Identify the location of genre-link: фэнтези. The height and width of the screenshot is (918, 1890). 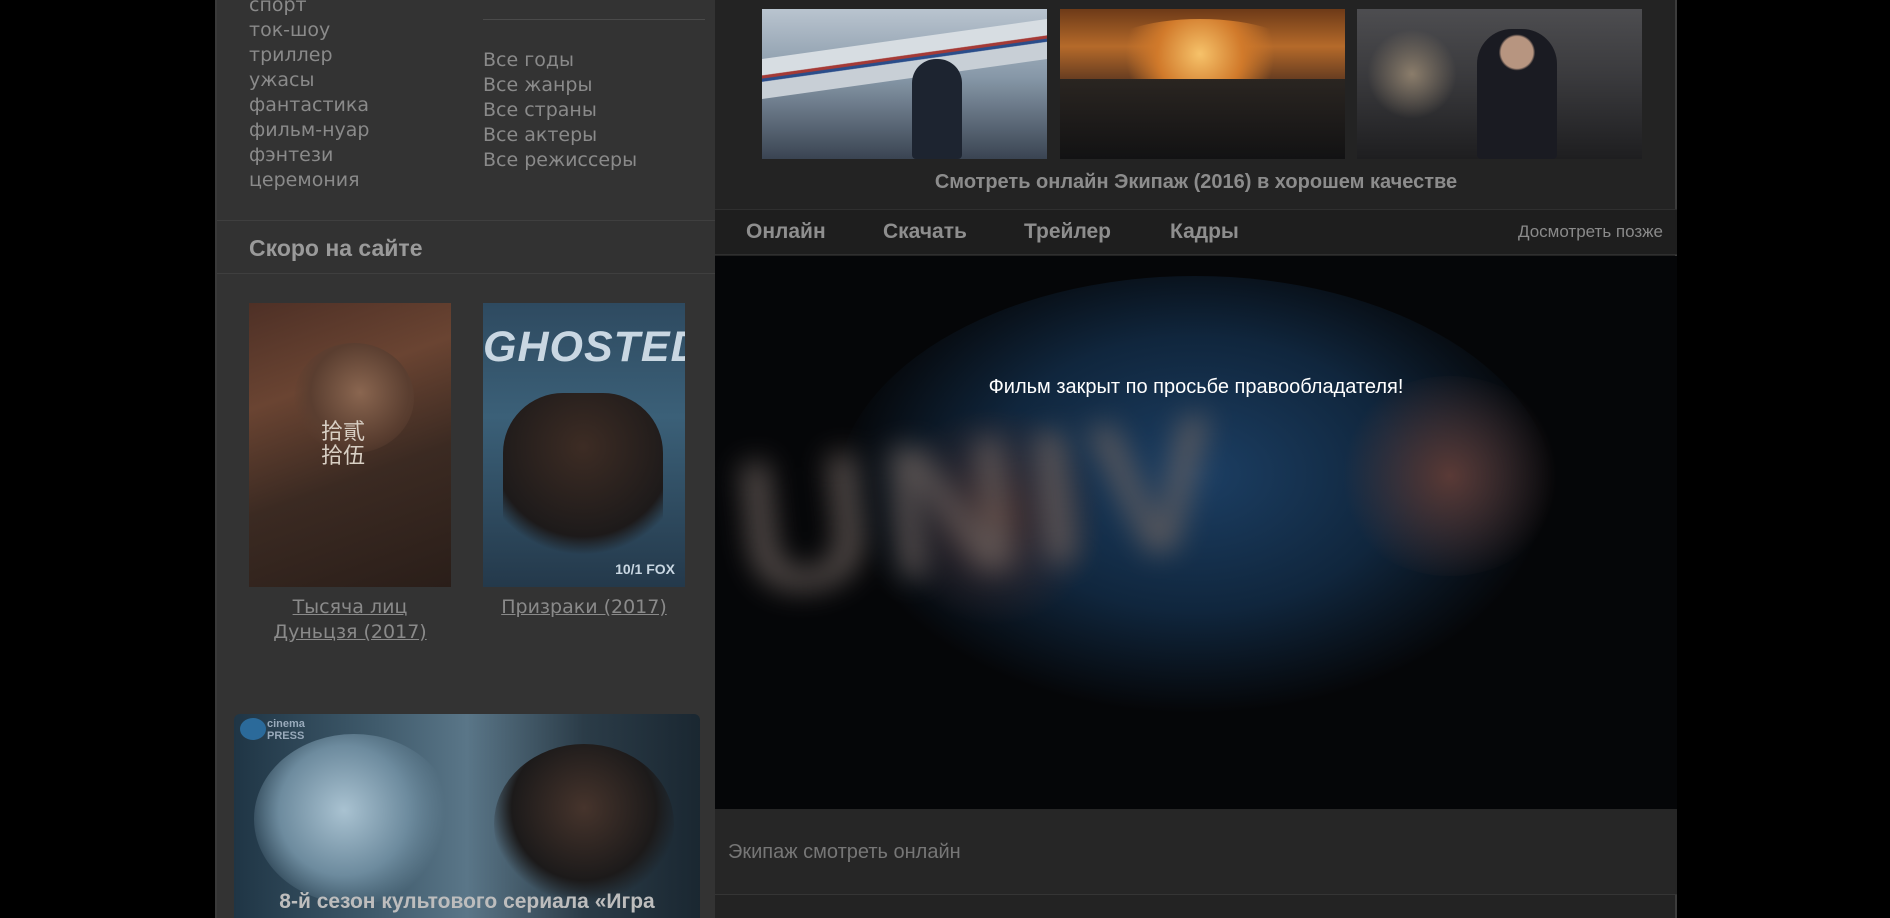
(309, 155).